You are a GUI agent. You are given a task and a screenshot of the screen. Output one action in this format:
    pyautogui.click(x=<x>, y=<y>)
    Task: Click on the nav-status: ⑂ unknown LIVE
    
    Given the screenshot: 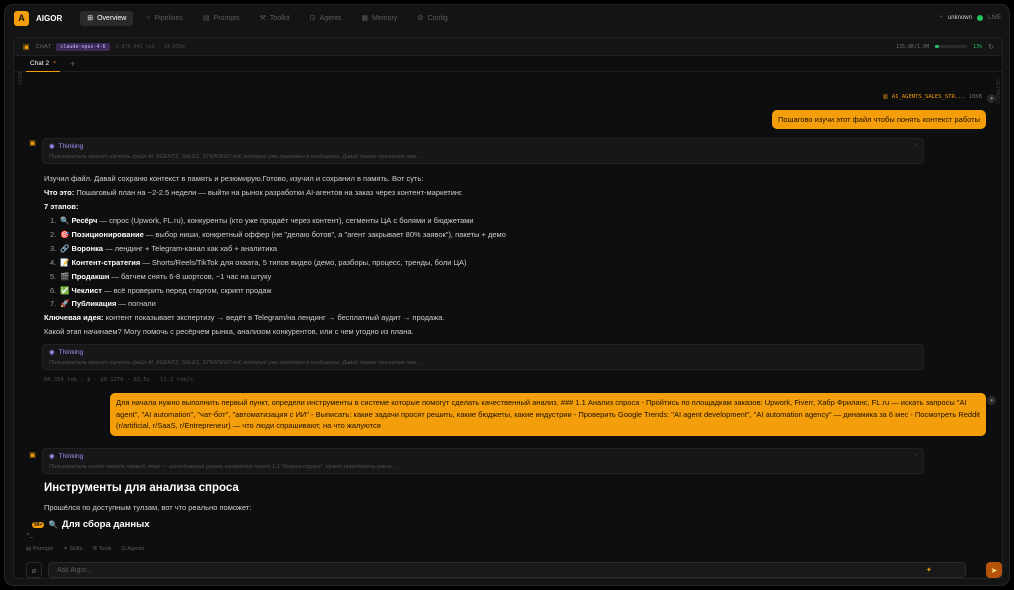 What is the action you would take?
    pyautogui.click(x=970, y=18)
    